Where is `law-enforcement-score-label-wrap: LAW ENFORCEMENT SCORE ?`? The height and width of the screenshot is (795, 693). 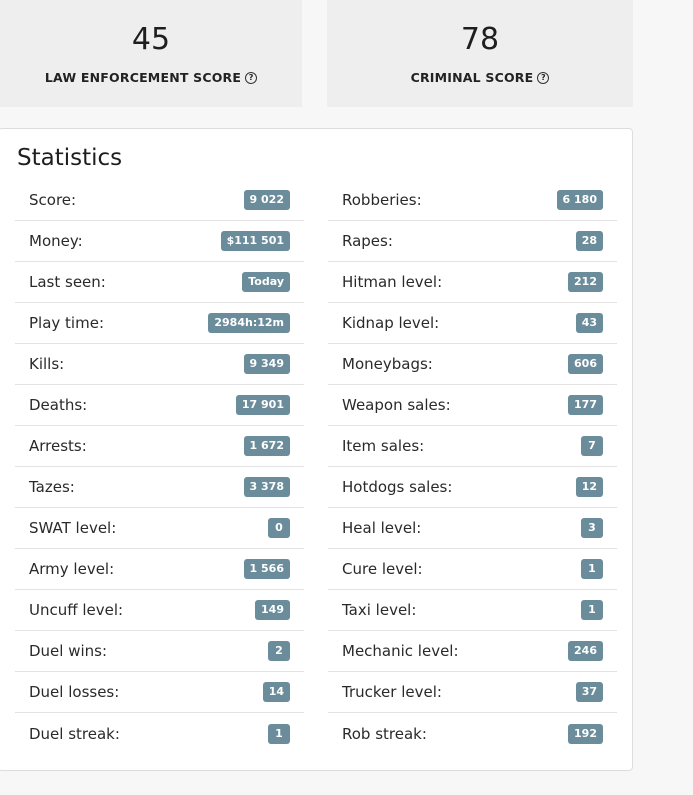 law-enforcement-score-label-wrap: LAW ENFORCEMENT SCORE ? is located at coordinates (151, 77).